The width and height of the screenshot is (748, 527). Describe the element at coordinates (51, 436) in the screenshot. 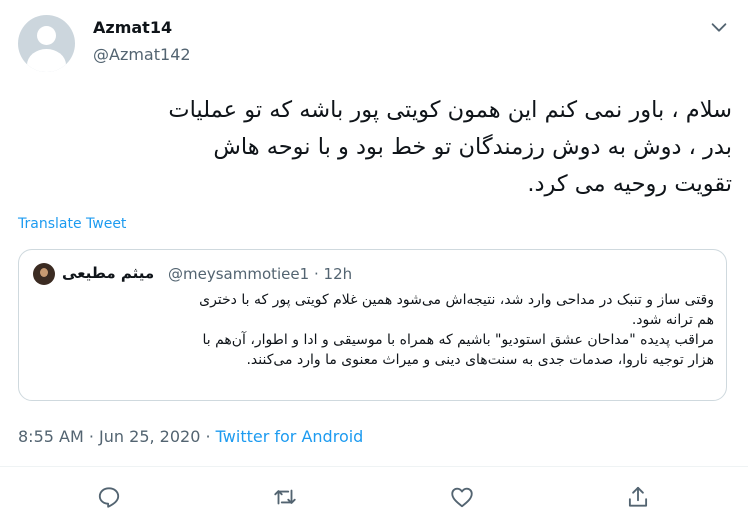

I see `tweet-time: 8:55 AM` at that location.